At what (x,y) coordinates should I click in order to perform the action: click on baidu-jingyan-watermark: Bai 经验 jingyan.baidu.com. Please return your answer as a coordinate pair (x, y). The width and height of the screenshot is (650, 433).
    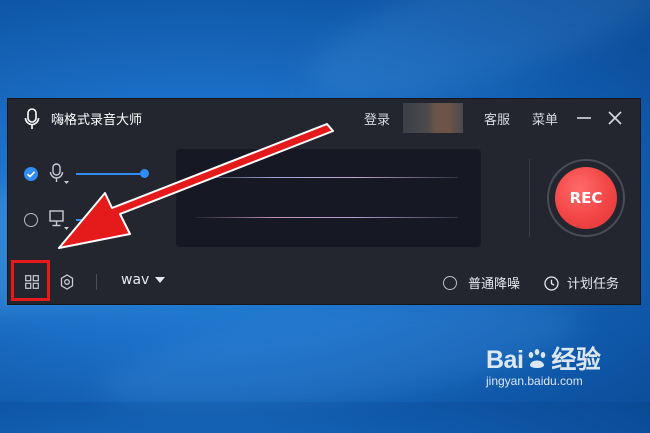
    Looking at the image, I should click on (556, 365).